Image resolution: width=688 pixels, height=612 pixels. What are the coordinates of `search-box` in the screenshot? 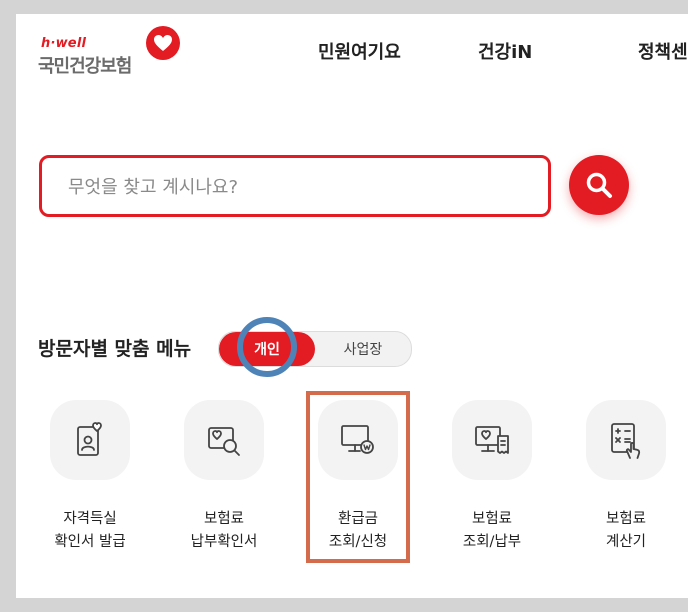 It's located at (295, 186).